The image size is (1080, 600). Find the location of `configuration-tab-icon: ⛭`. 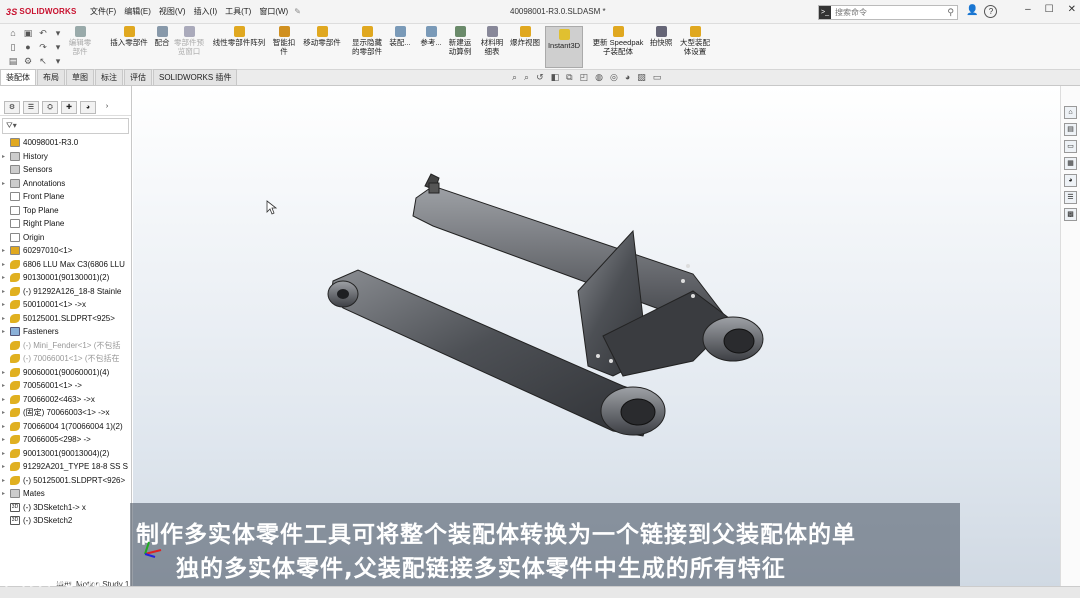

configuration-tab-icon: ⛭ is located at coordinates (50, 107).